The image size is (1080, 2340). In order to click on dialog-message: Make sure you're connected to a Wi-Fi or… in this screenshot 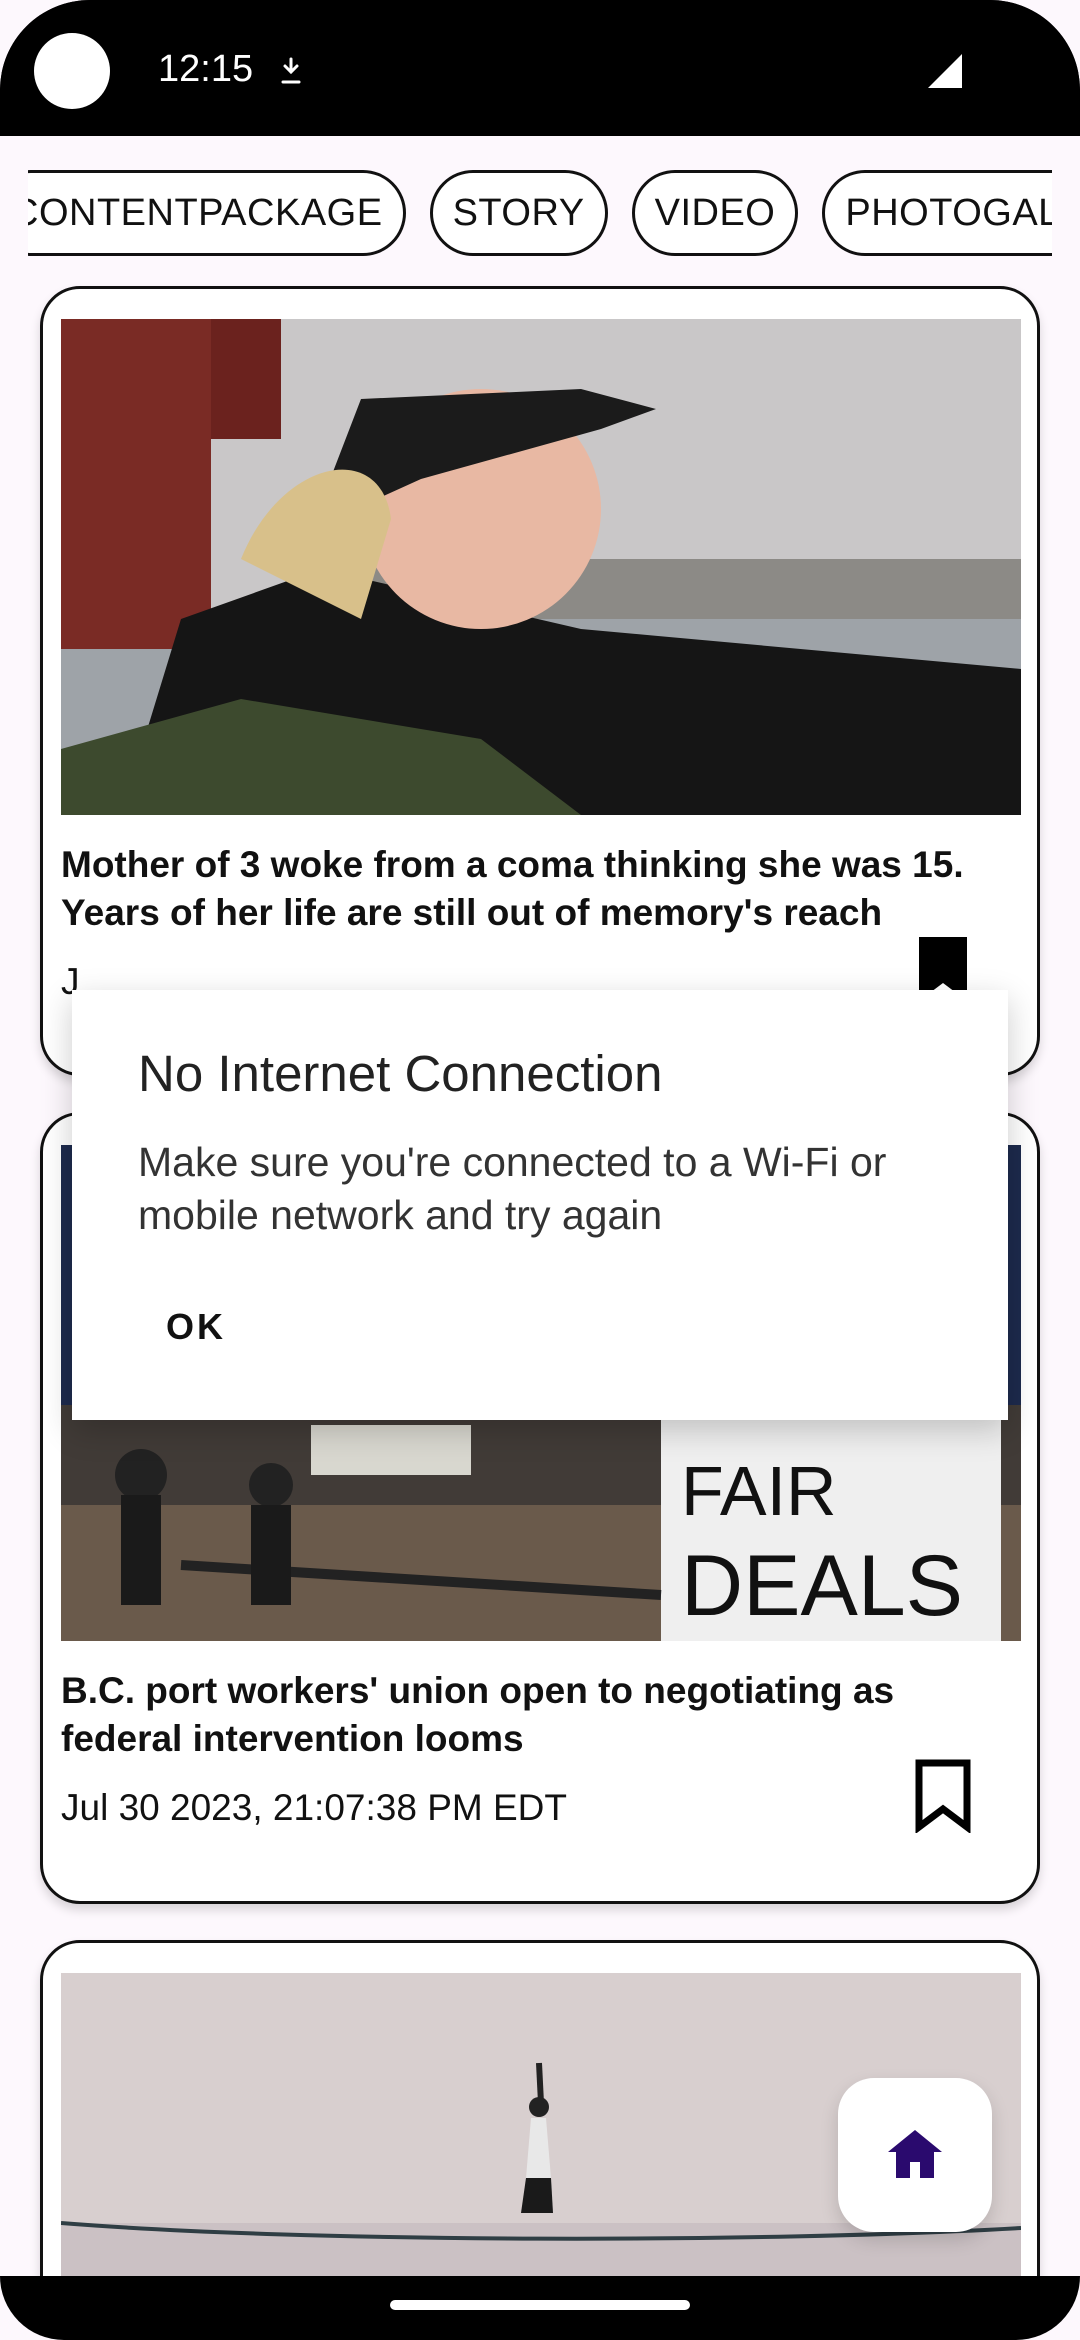, I will do `click(512, 1188)`.